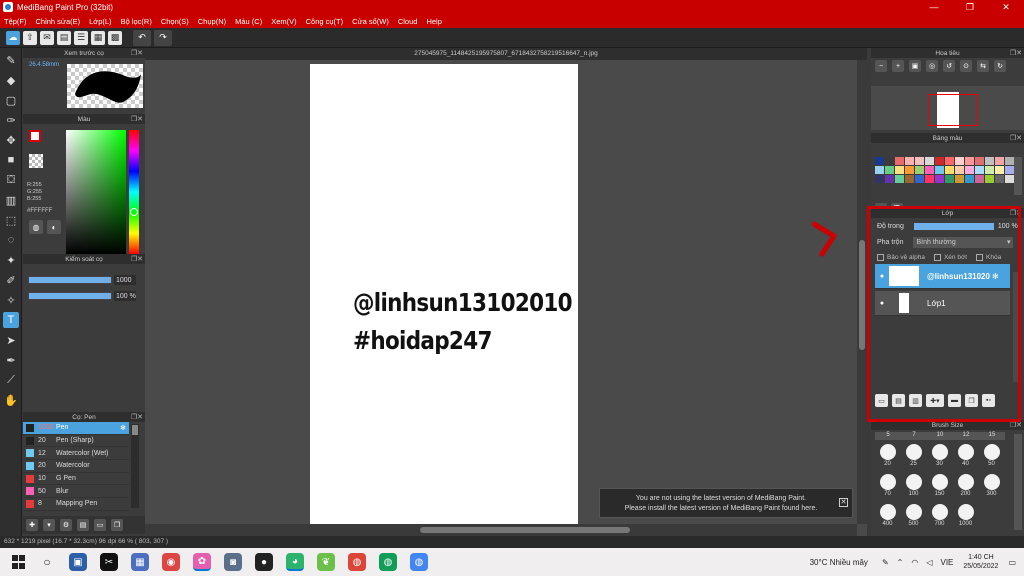  What do you see at coordinates (125, 296) in the screenshot?
I see `brush-opacity-value: 100 %` at bounding box center [125, 296].